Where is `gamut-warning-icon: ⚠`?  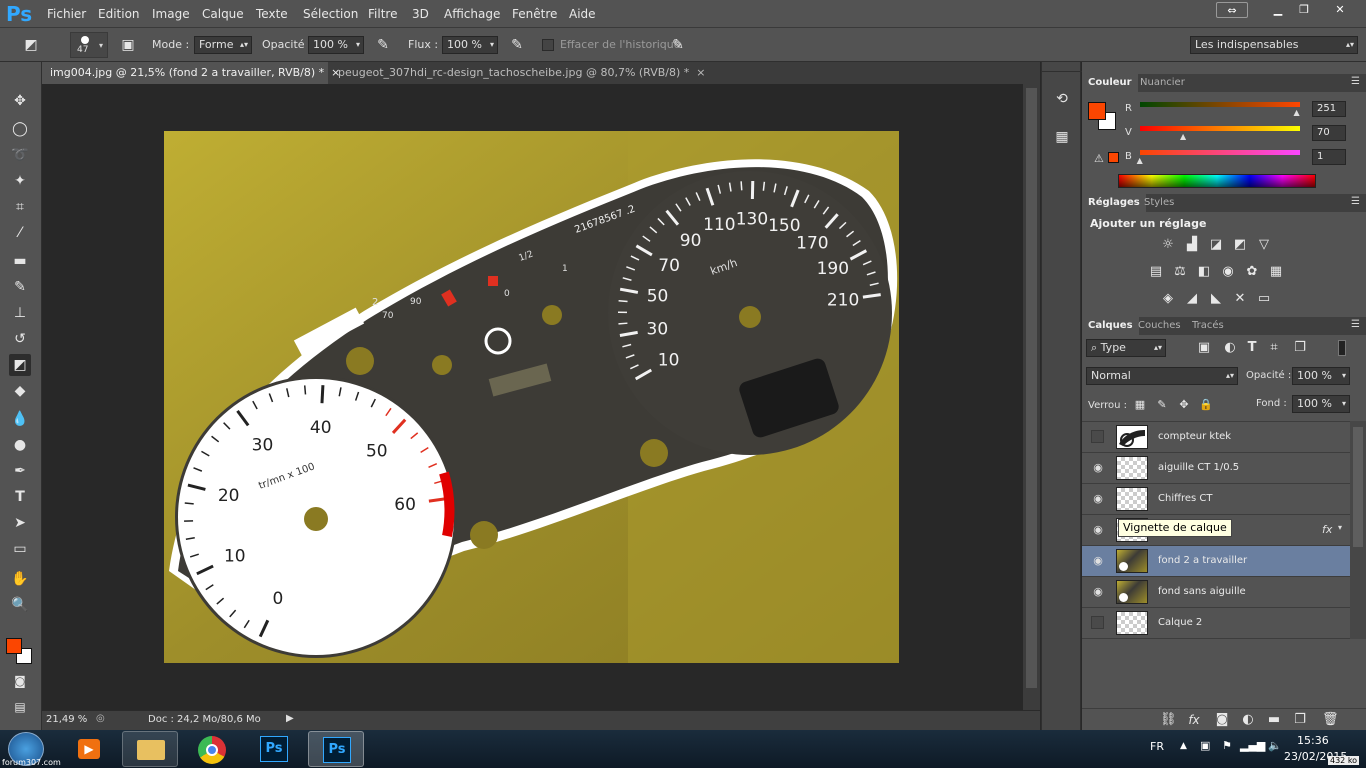
gamut-warning-icon: ⚠ is located at coordinates (1099, 158).